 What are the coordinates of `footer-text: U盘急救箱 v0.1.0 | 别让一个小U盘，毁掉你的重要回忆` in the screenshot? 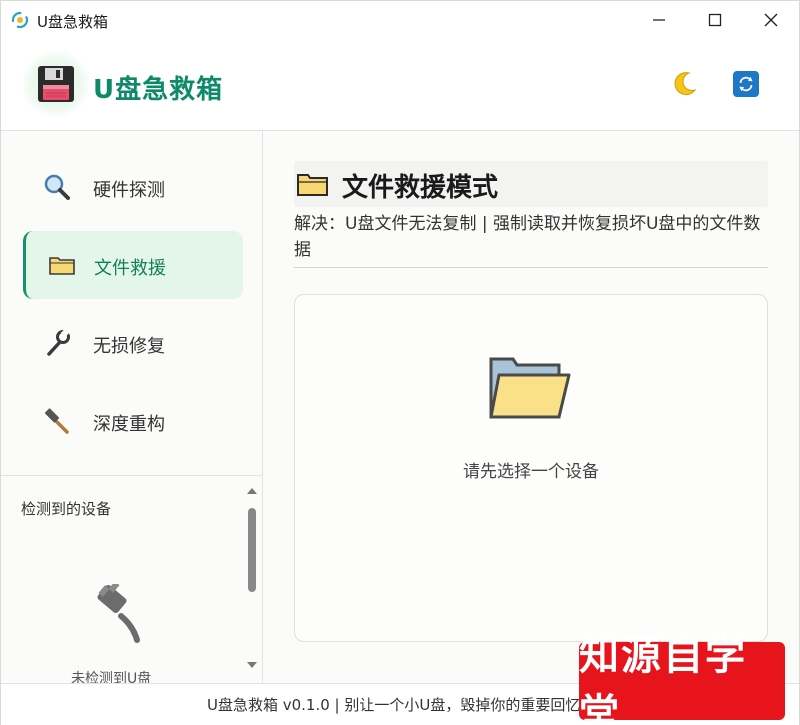 It's located at (394, 705).